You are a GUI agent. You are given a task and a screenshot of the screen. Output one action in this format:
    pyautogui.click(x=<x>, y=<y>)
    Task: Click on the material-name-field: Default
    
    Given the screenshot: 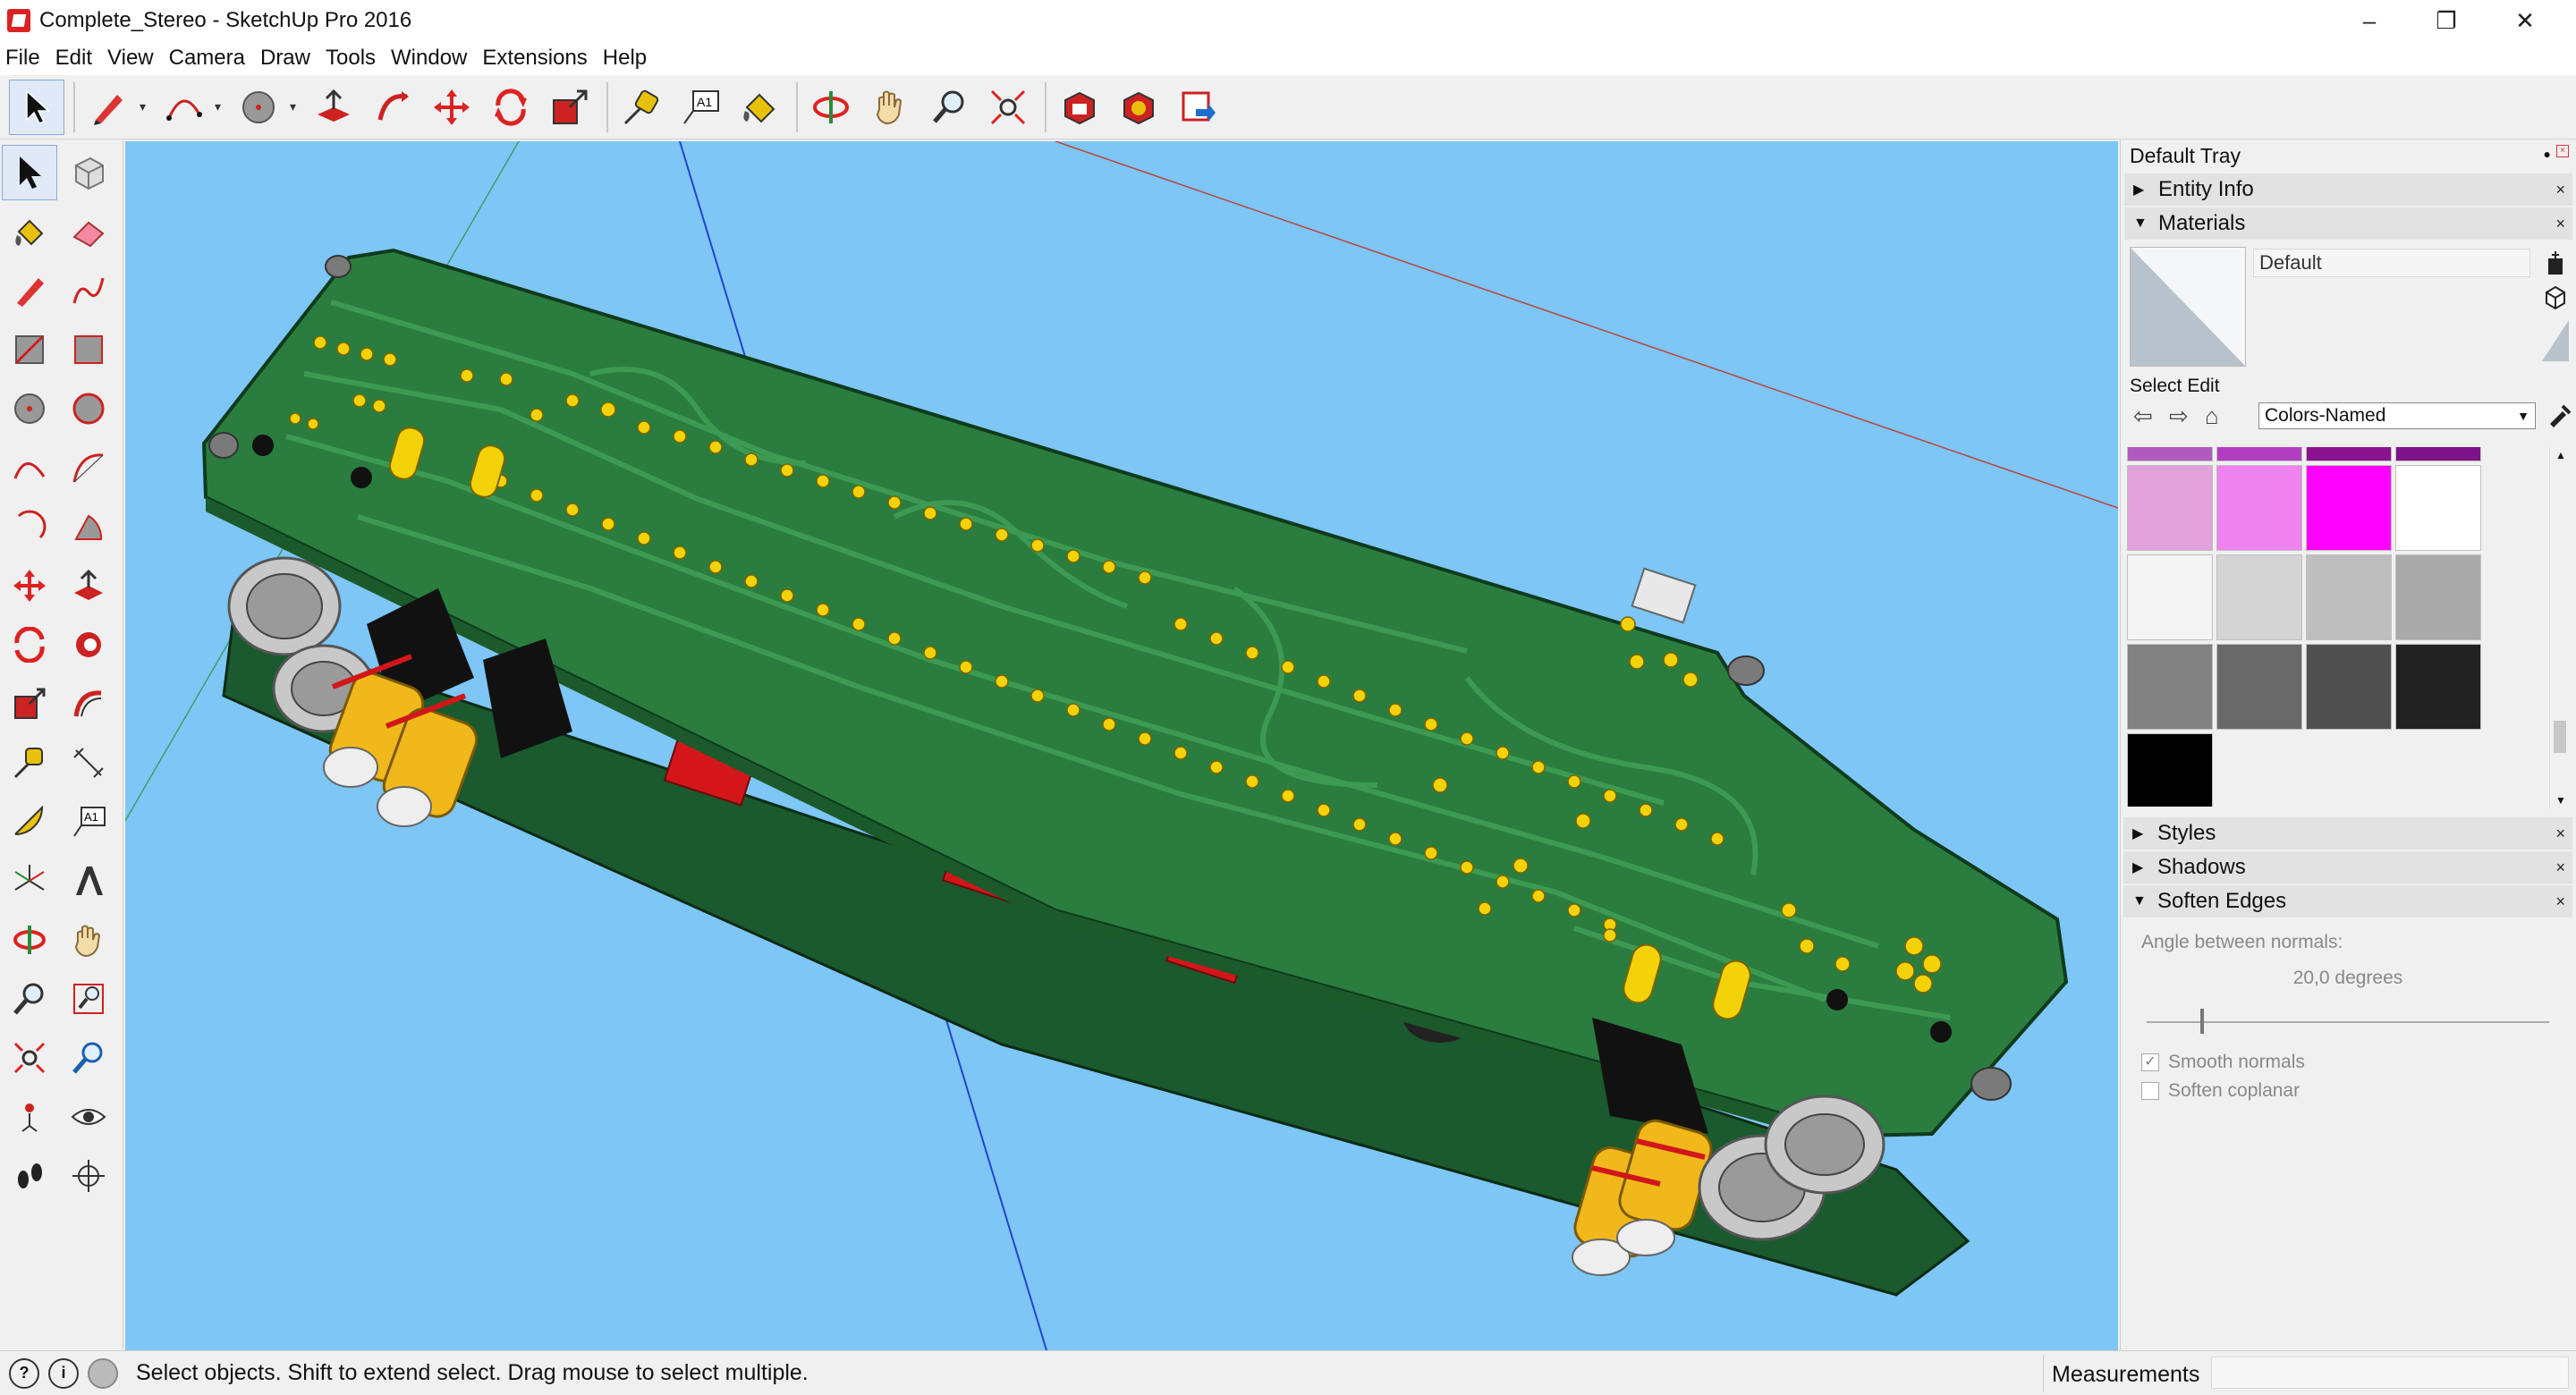 What is the action you would take?
    pyautogui.click(x=2391, y=263)
    